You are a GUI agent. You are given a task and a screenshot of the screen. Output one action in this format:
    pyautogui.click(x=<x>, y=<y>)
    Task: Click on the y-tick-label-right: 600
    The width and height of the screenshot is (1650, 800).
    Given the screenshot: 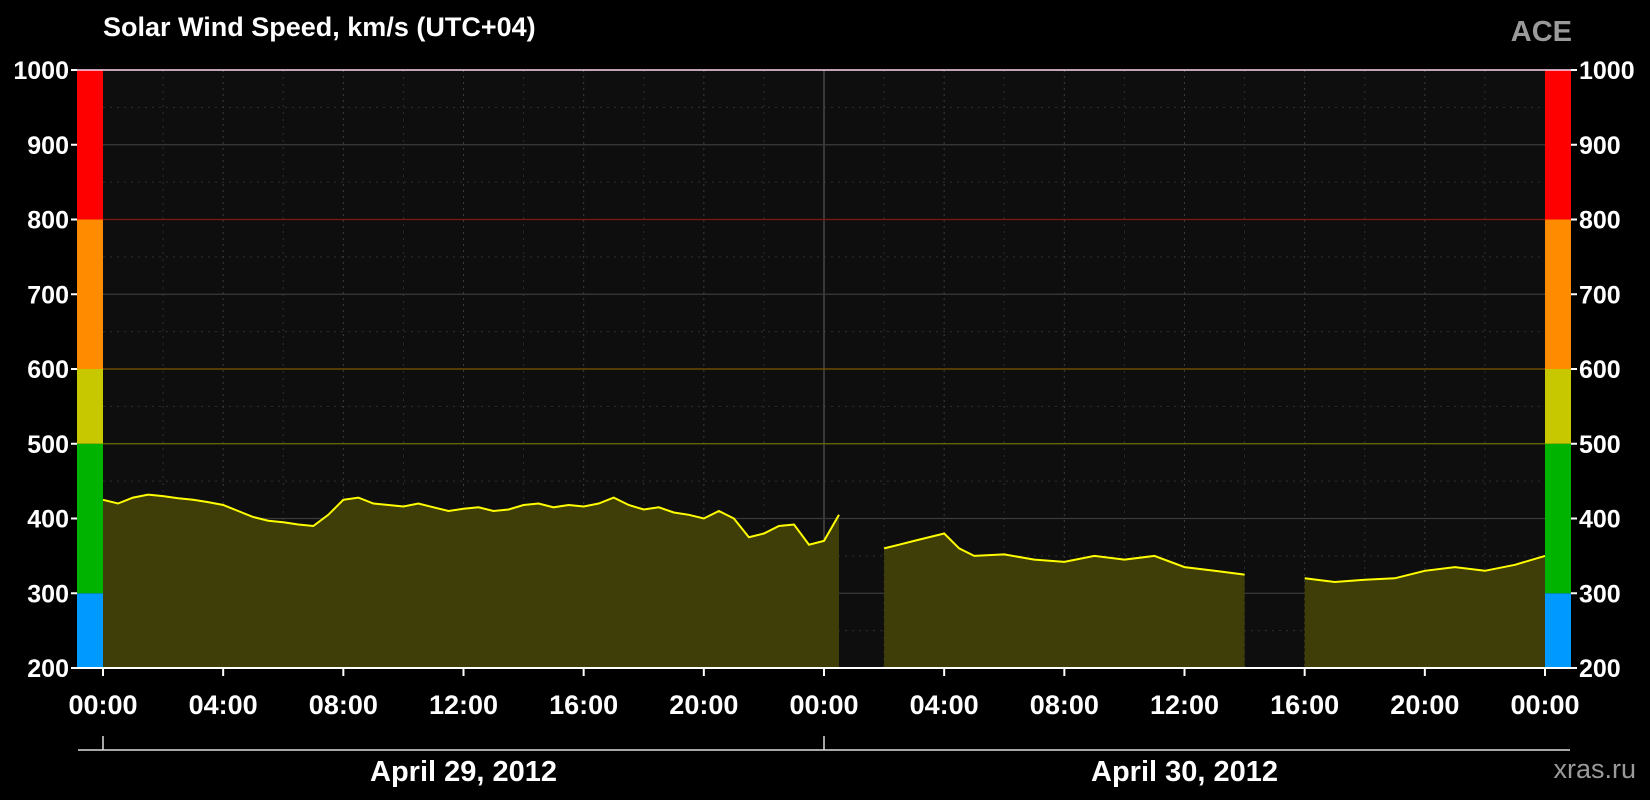 What is the action you would take?
    pyautogui.click(x=1600, y=370)
    